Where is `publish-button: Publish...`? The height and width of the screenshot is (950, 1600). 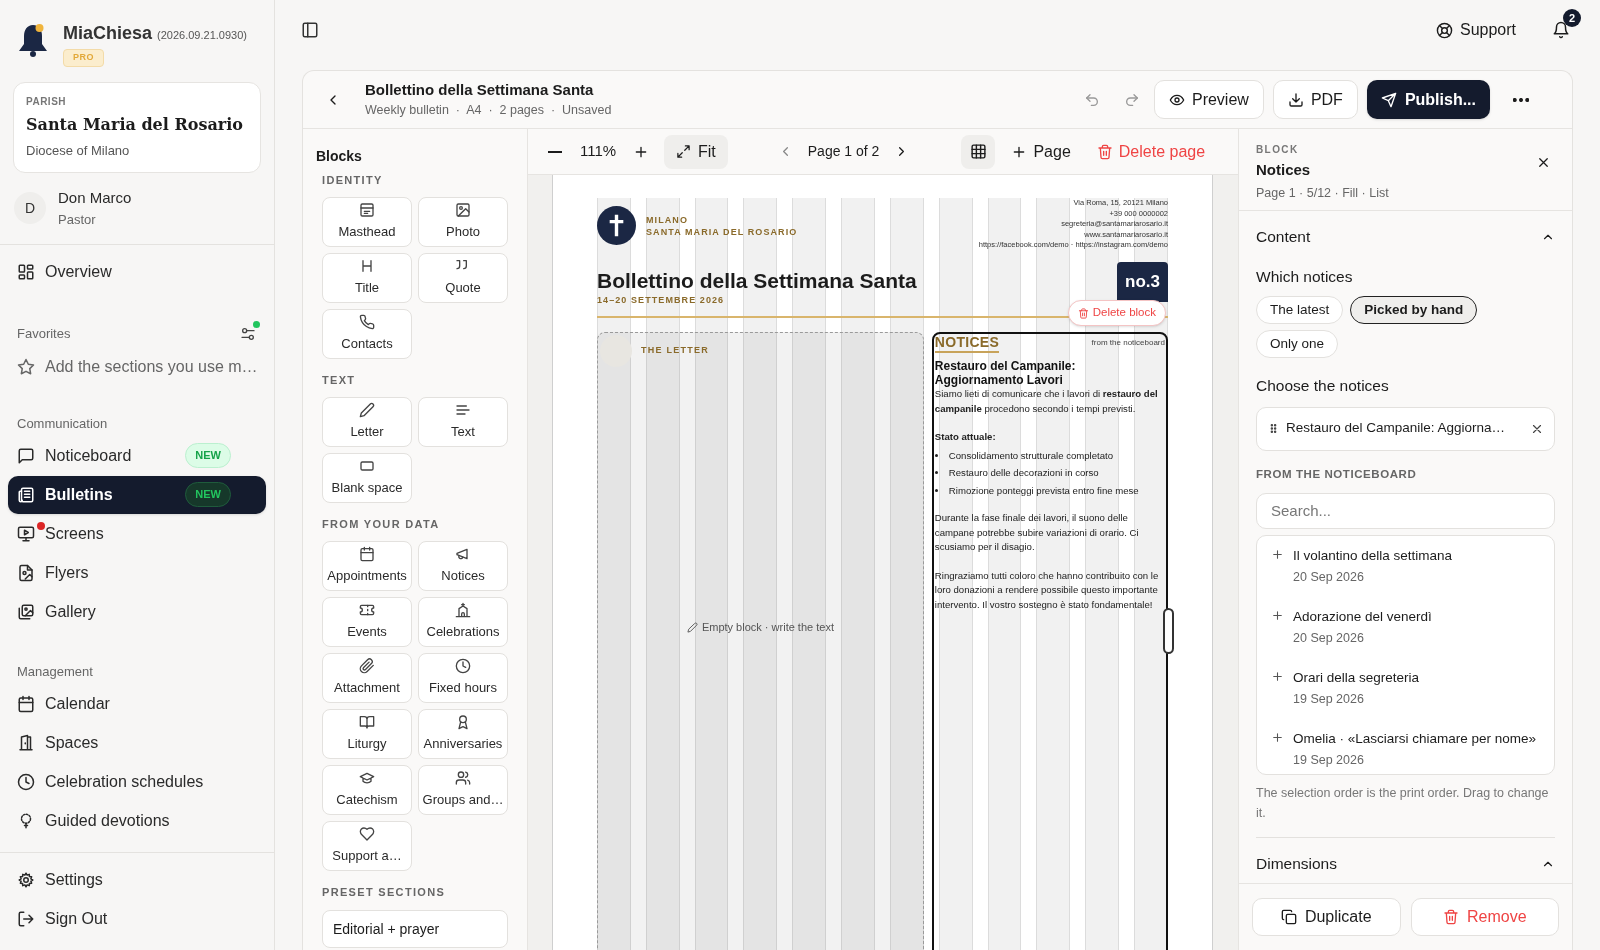 publish-button: Publish... is located at coordinates (1428, 99).